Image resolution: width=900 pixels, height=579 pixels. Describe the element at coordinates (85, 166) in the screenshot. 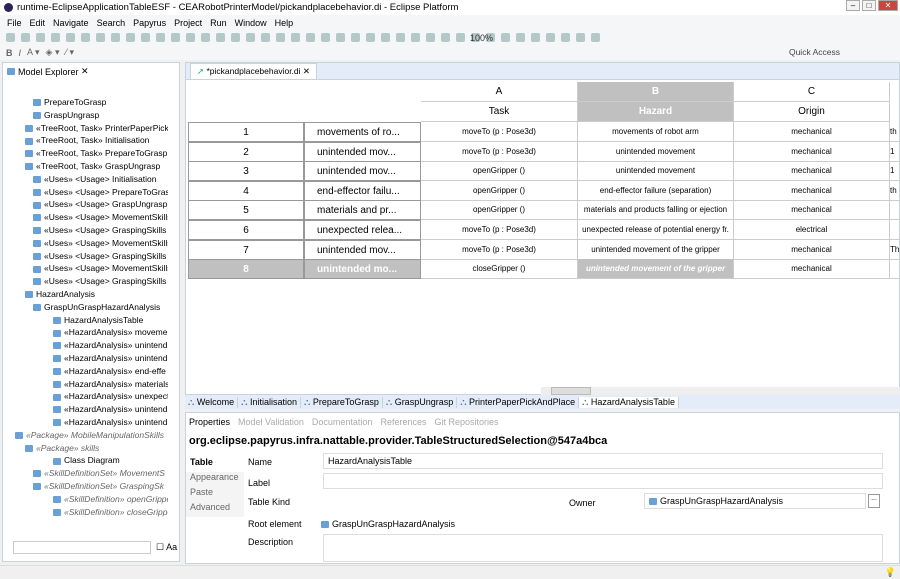

I see `tree-item: «TreeRoot, Task» GraspUngrasp` at that location.